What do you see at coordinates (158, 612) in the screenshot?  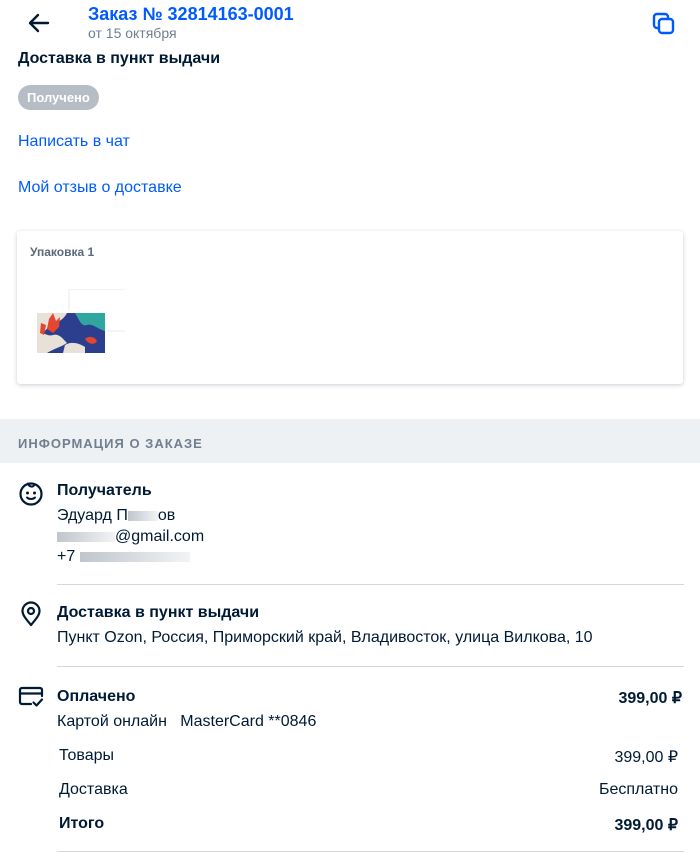 I see `pickup-heading: Доставка в пункт выдачи` at bounding box center [158, 612].